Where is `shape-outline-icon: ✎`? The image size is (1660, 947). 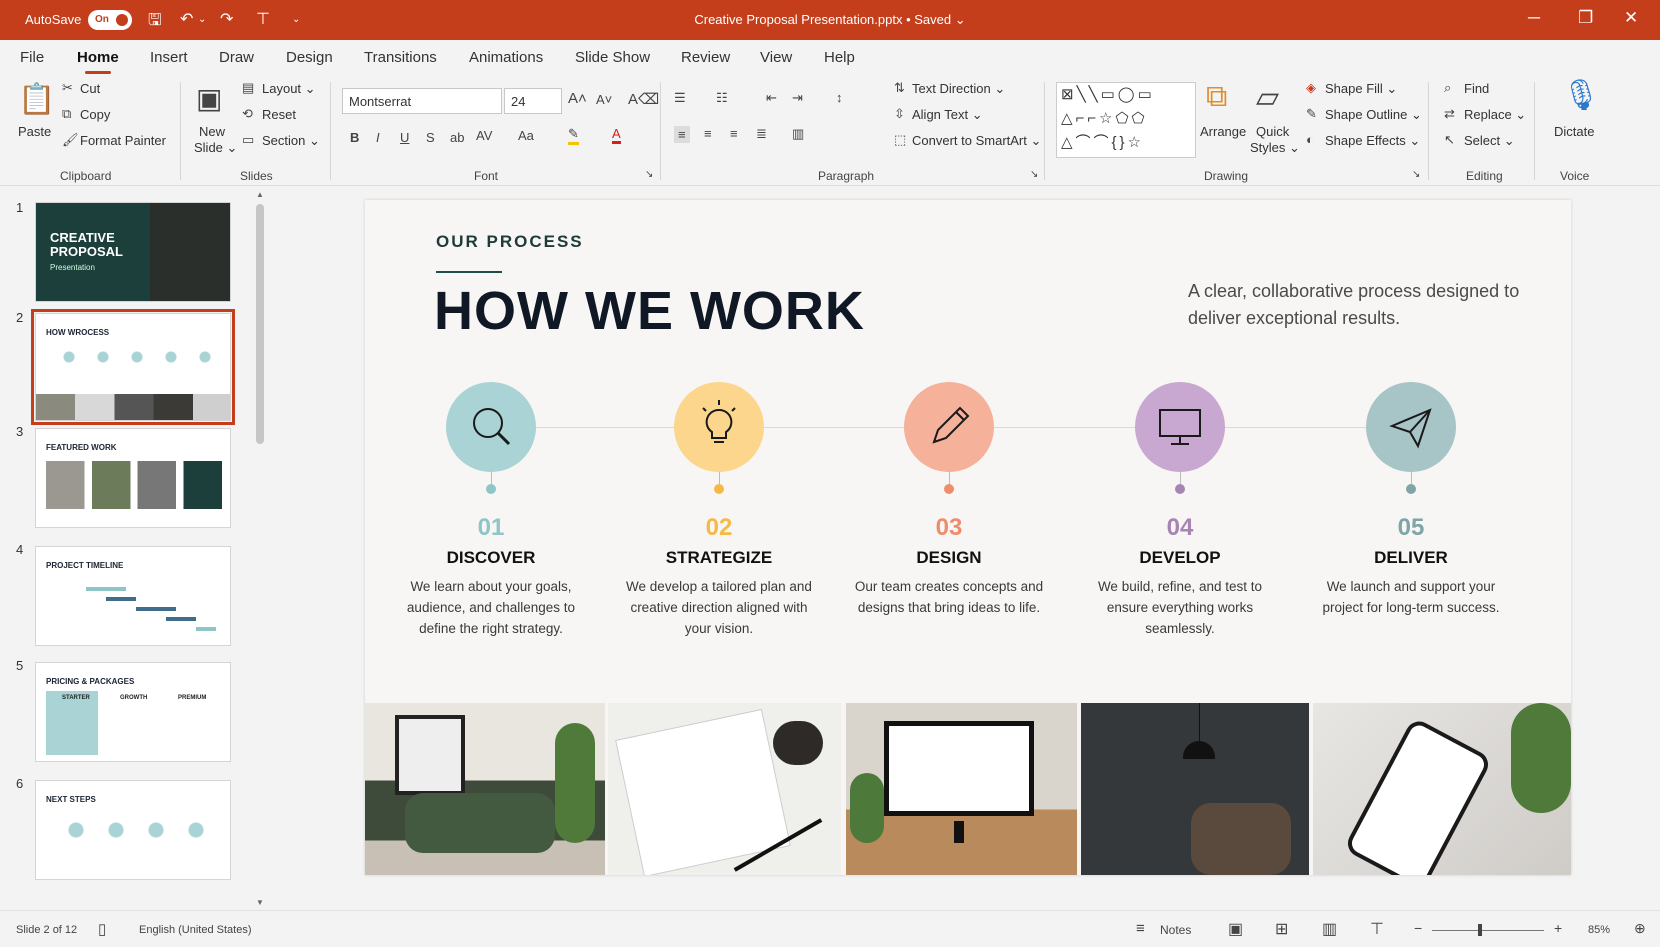
shape-outline-icon: ✎ is located at coordinates (1311, 114).